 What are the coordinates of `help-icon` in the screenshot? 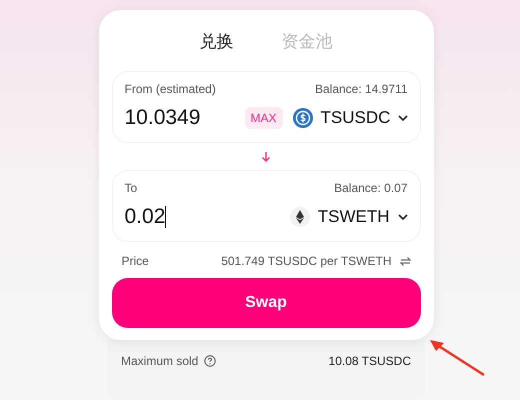 It's located at (210, 361).